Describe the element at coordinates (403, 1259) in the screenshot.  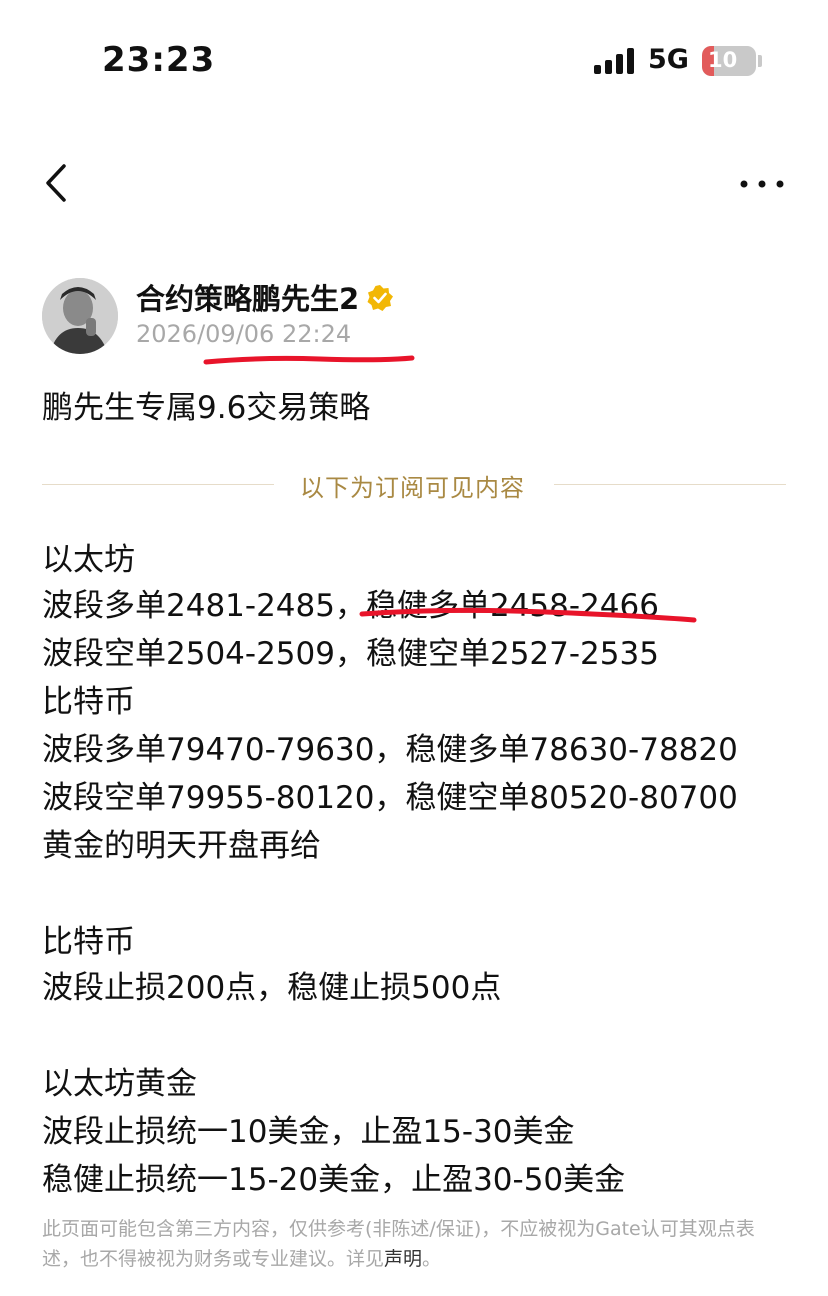
I see `disclaimer-statement-link: 声明` at that location.